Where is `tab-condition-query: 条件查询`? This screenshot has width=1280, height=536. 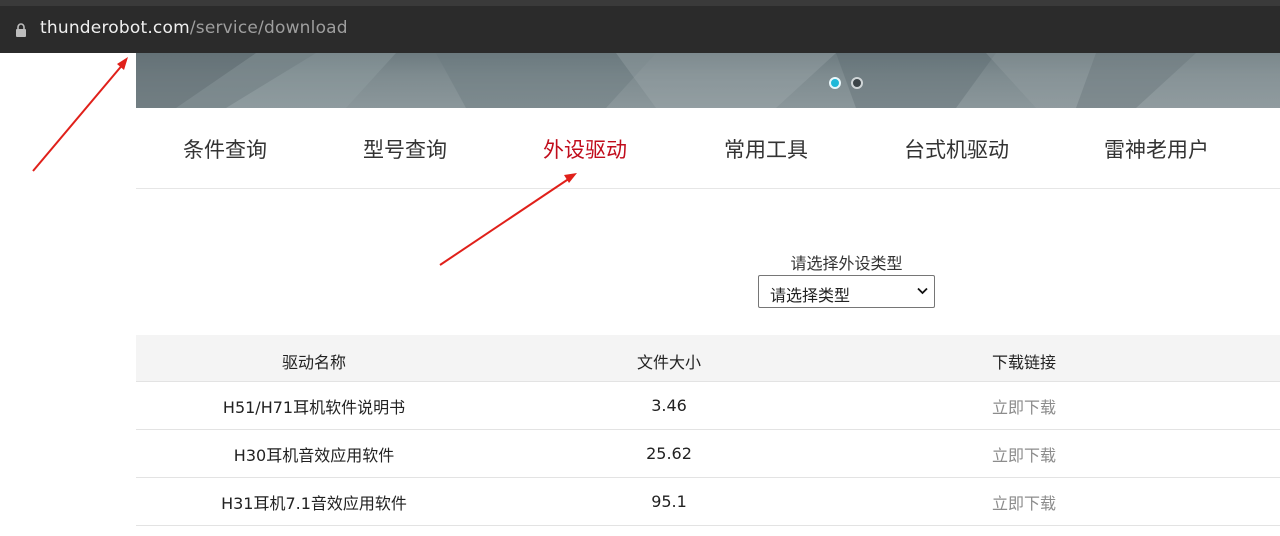
tab-condition-query: 条件查询 is located at coordinates (225, 149).